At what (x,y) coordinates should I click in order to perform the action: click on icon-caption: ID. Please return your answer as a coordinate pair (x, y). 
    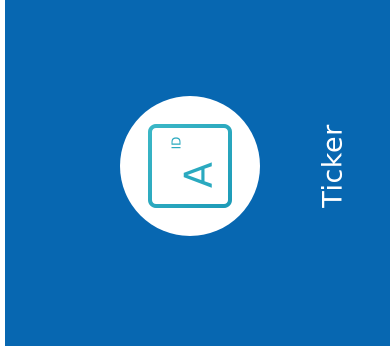
    Looking at the image, I should click on (177, 143).